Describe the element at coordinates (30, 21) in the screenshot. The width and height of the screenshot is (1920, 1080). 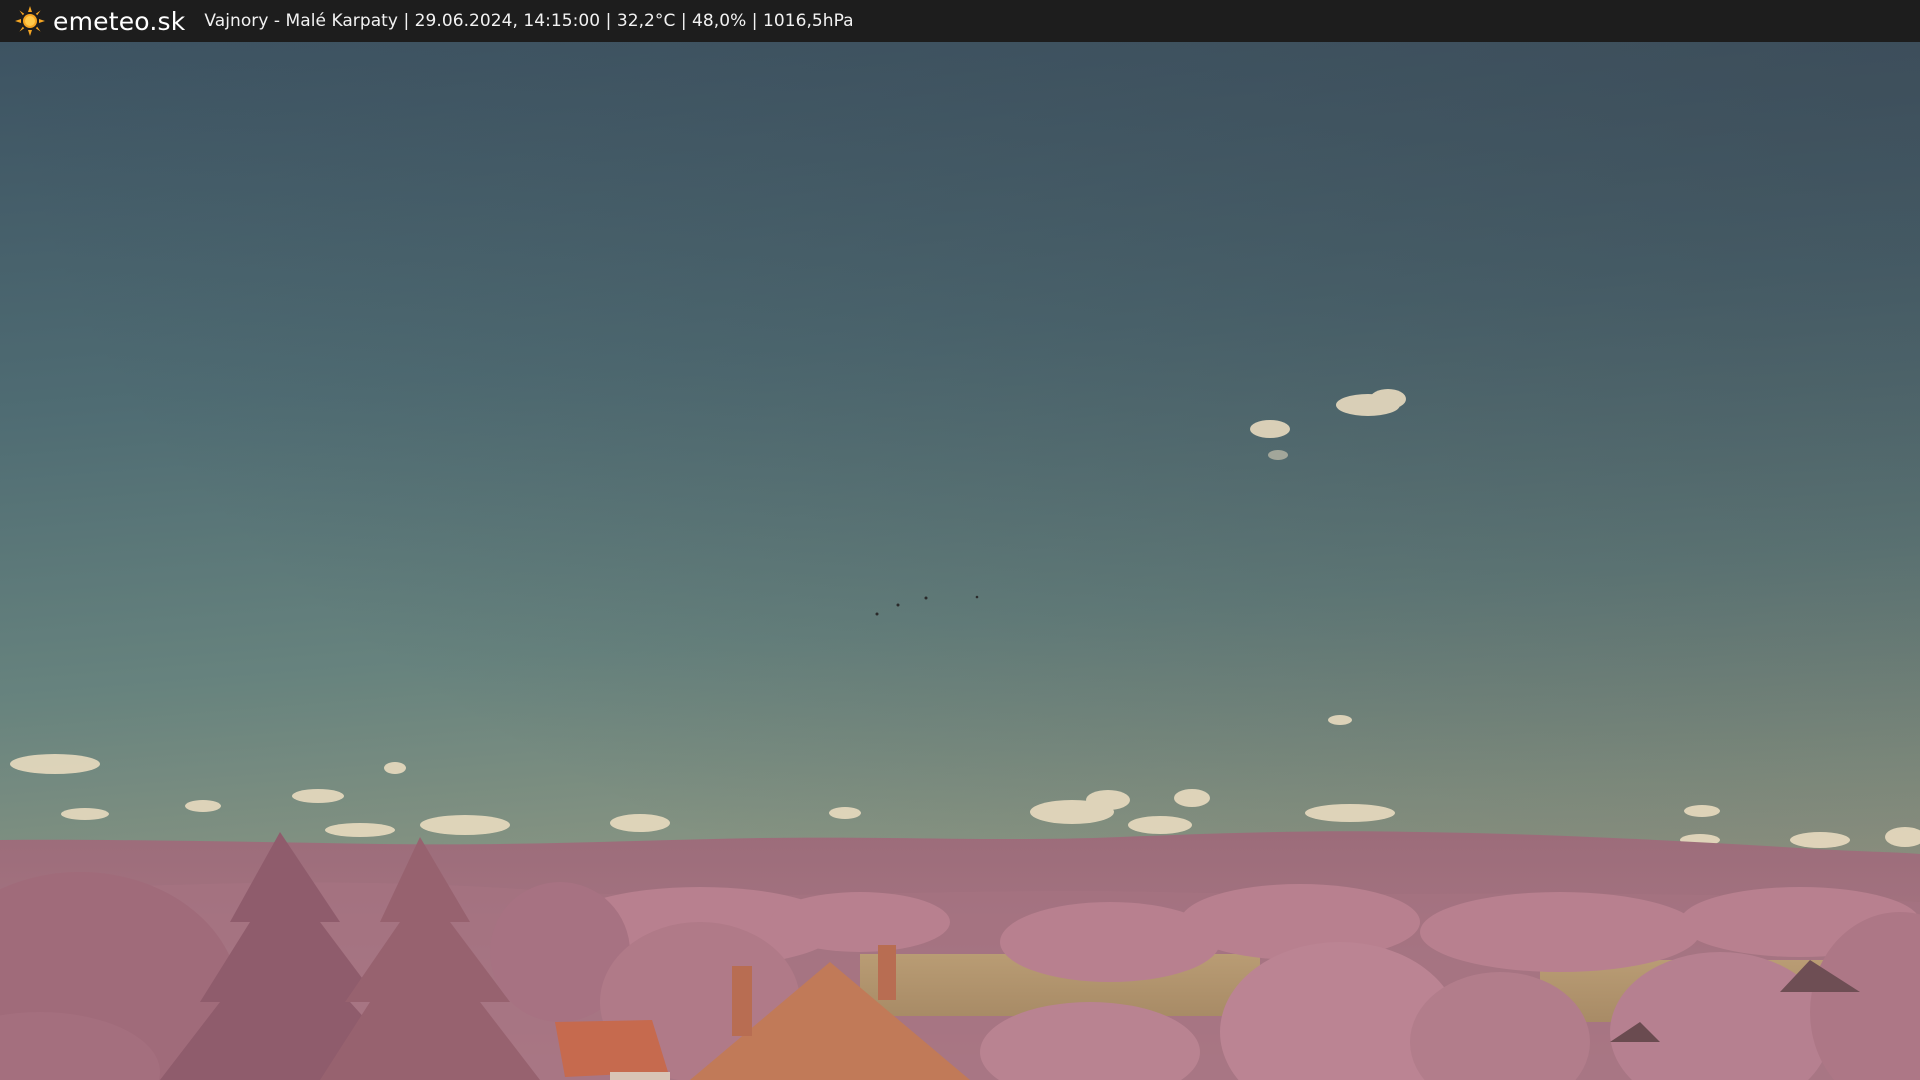
I see `sun-icon` at that location.